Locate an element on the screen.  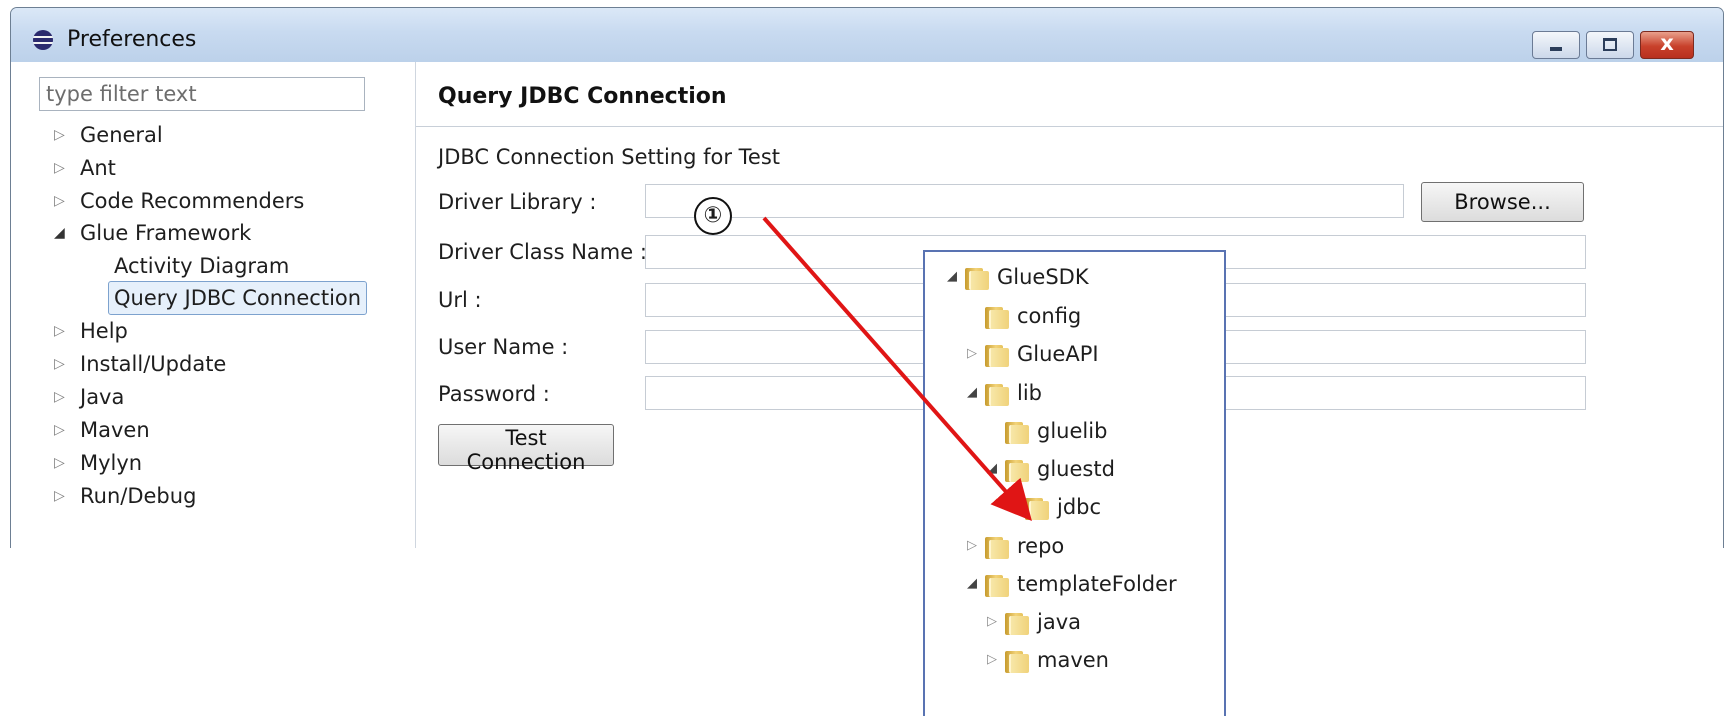
annotation-arrow is located at coordinates (897, 368).